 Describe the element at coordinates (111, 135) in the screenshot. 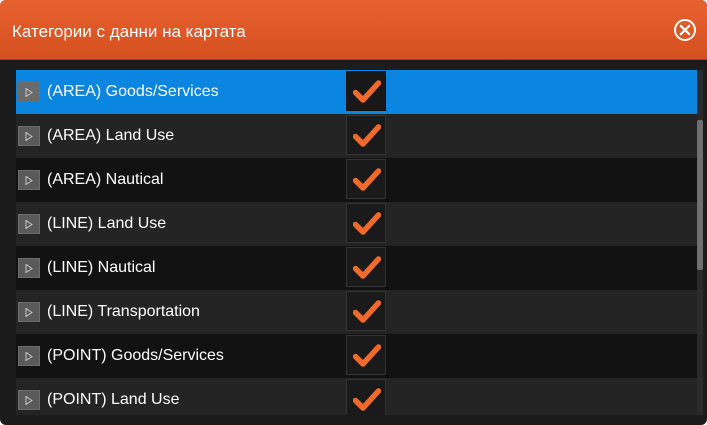

I see `list-item-label: (AREA) Land Use` at that location.